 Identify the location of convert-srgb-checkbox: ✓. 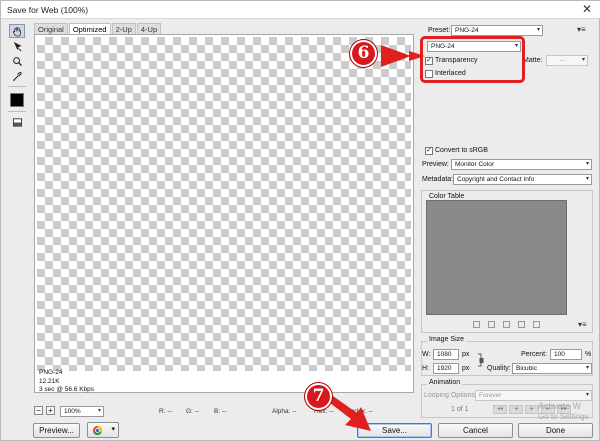
(429, 151).